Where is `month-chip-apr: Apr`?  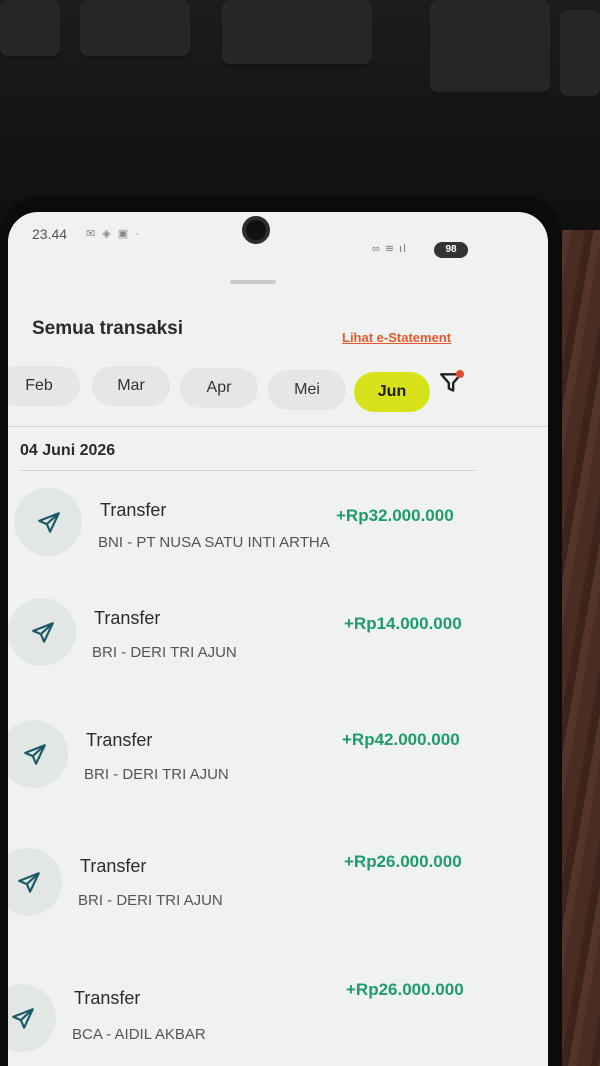 month-chip-apr: Apr is located at coordinates (219, 388).